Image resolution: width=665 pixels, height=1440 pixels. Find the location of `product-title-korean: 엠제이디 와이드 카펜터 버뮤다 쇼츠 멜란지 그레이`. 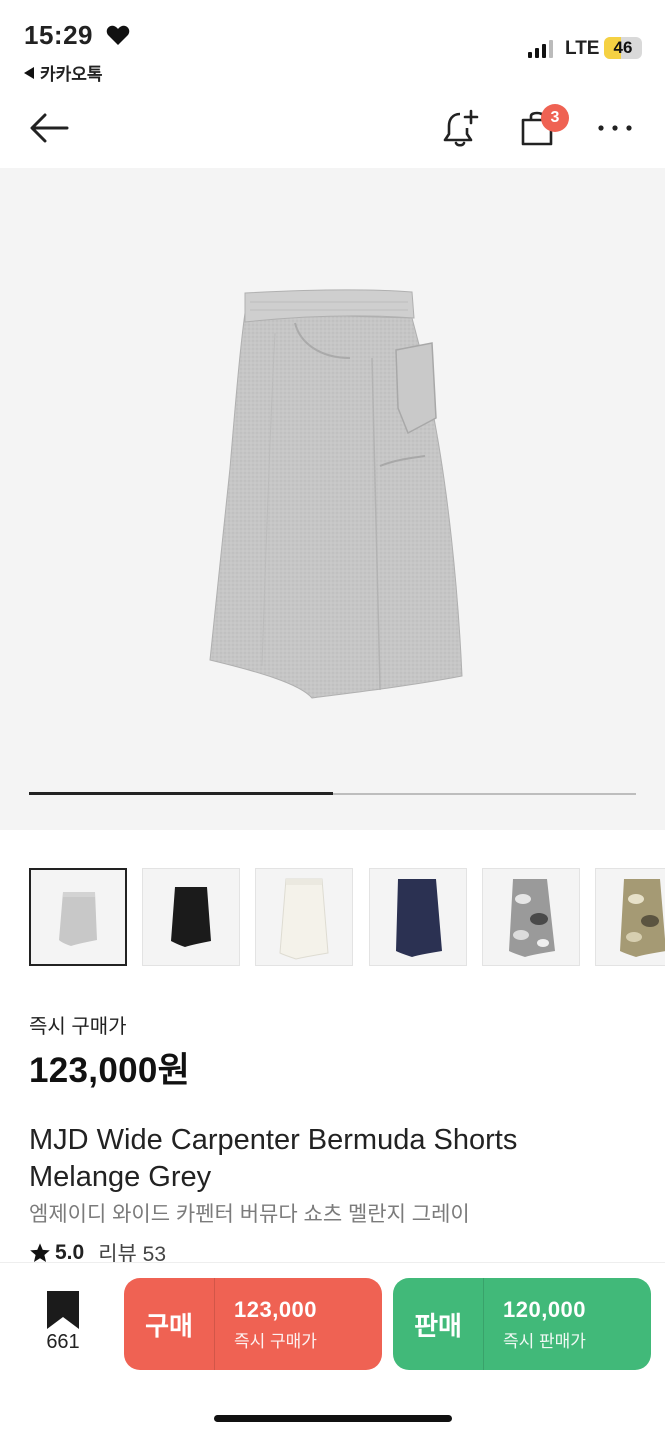

product-title-korean: 엠제이디 와이드 카펜터 버뮤다 쇼츠 멜란지 그레이 is located at coordinates (249, 1214).